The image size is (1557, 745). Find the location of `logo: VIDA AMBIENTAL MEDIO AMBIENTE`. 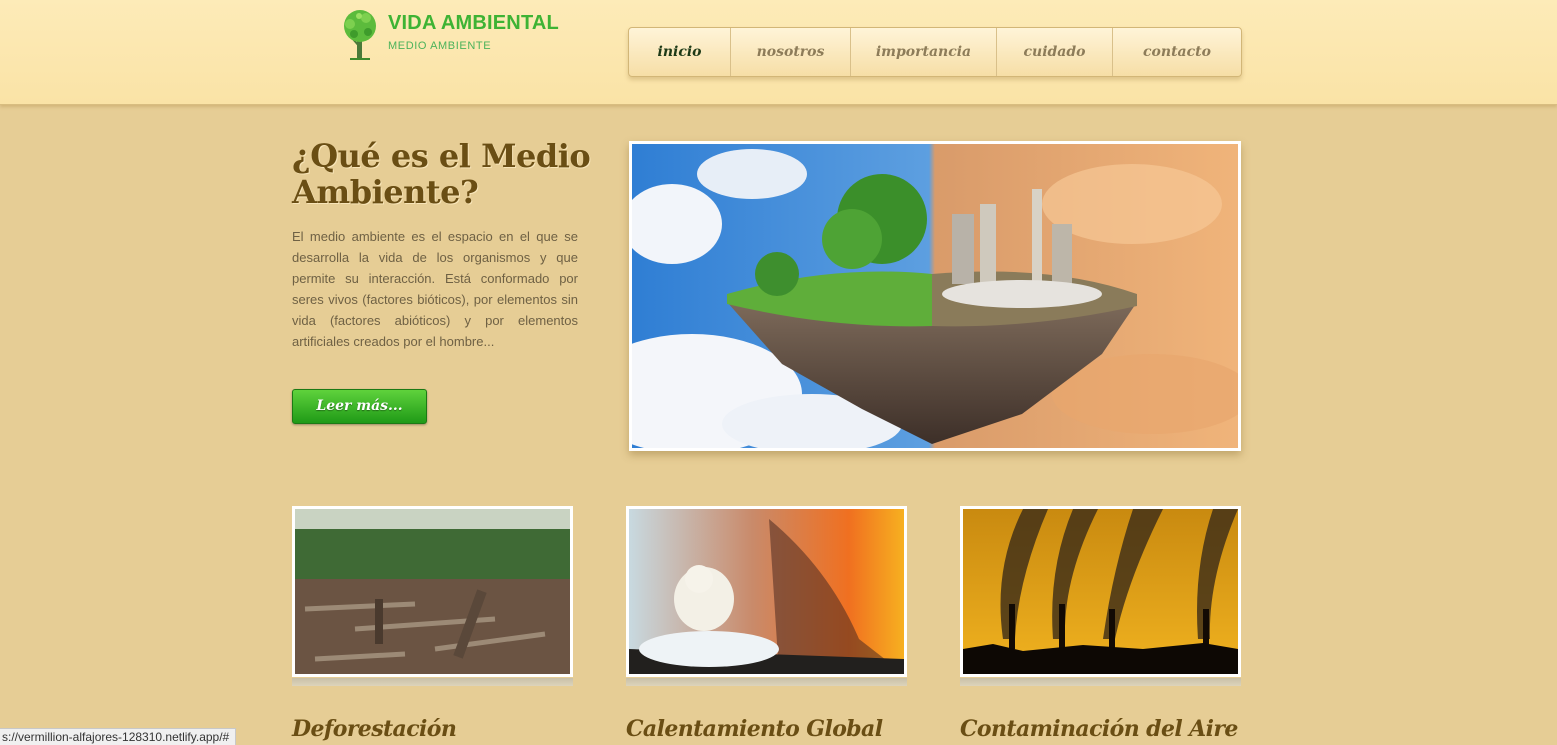

logo: VIDA AMBIENTAL MEDIO AMBIENTE is located at coordinates (456, 36).